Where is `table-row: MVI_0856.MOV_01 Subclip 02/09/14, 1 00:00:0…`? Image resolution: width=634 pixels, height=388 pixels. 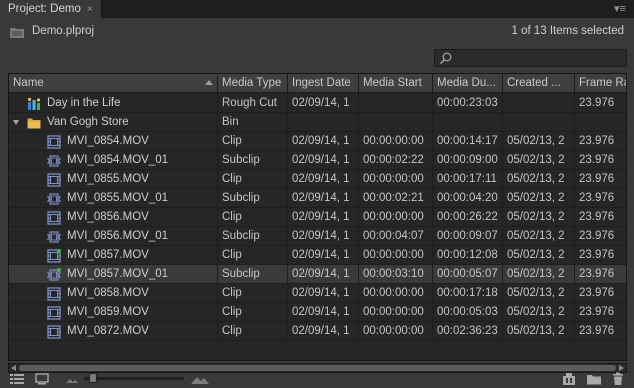
table-row: MVI_0856.MOV_01 Subclip 02/09/14, 1 00:00:0… is located at coordinates (317, 236).